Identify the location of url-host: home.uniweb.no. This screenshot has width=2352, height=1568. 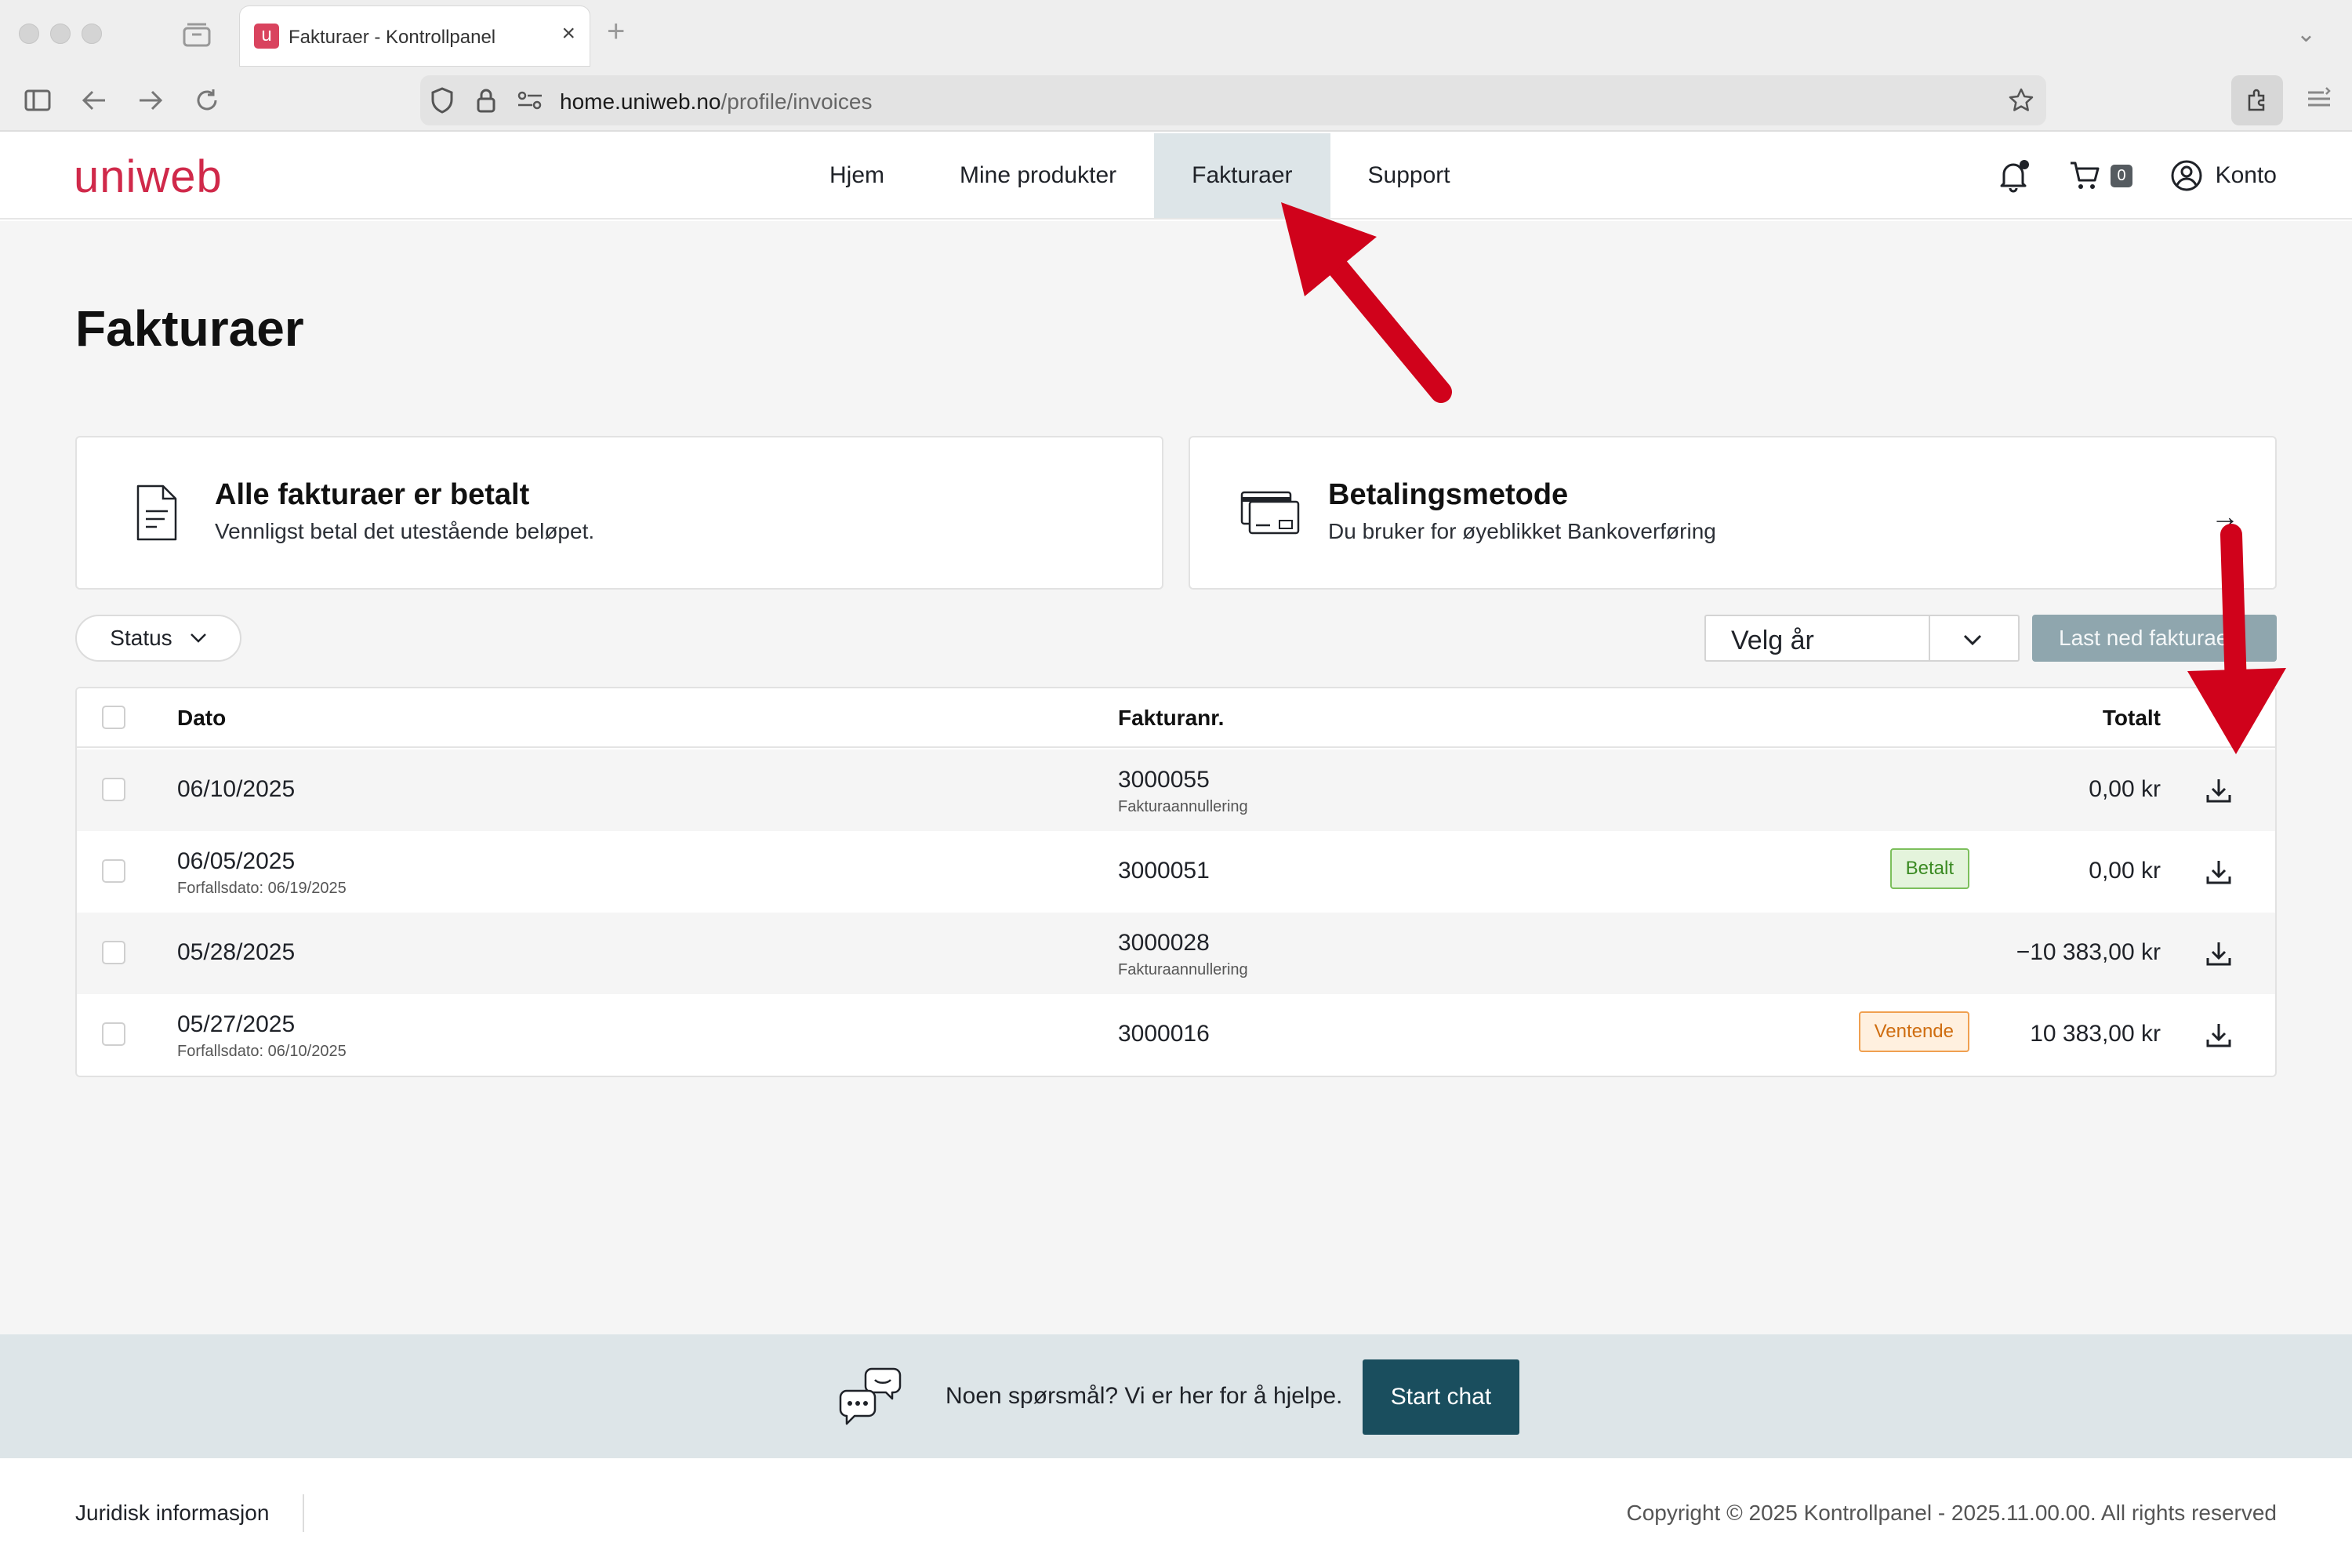
(640, 102).